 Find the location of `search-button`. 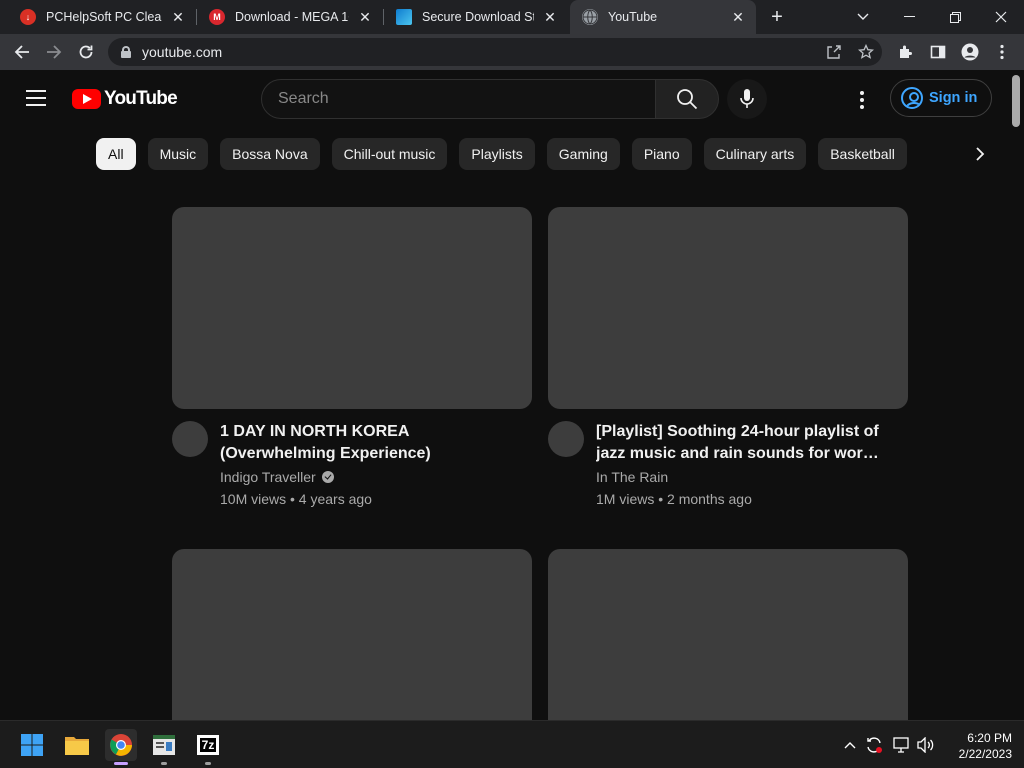

search-button is located at coordinates (687, 99).